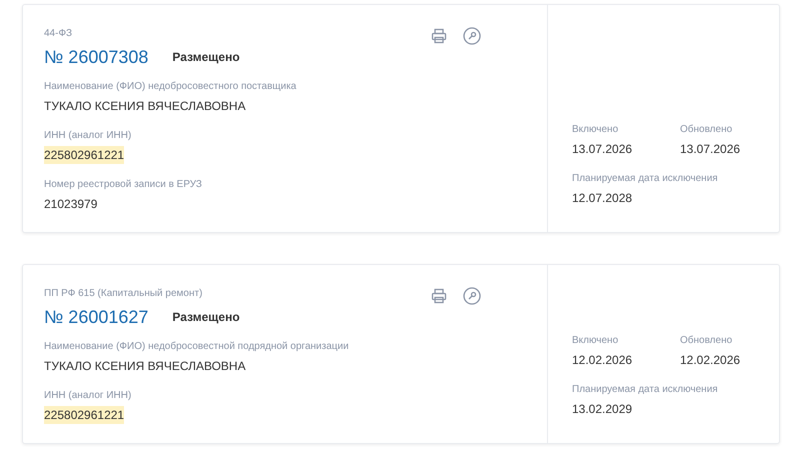 The width and height of the screenshot is (800, 463). I want to click on date-value: 12.07.2028, so click(602, 198).